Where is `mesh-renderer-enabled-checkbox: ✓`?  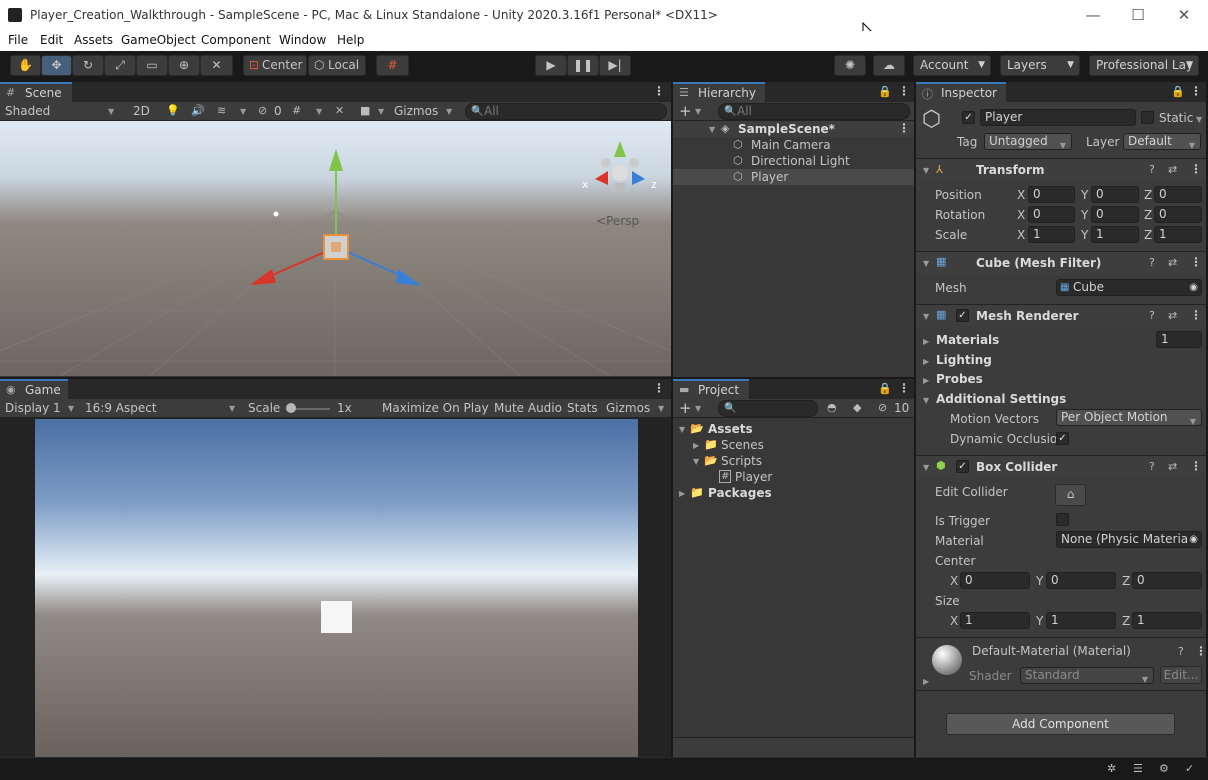
mesh-renderer-enabled-checkbox: ✓ is located at coordinates (962, 315).